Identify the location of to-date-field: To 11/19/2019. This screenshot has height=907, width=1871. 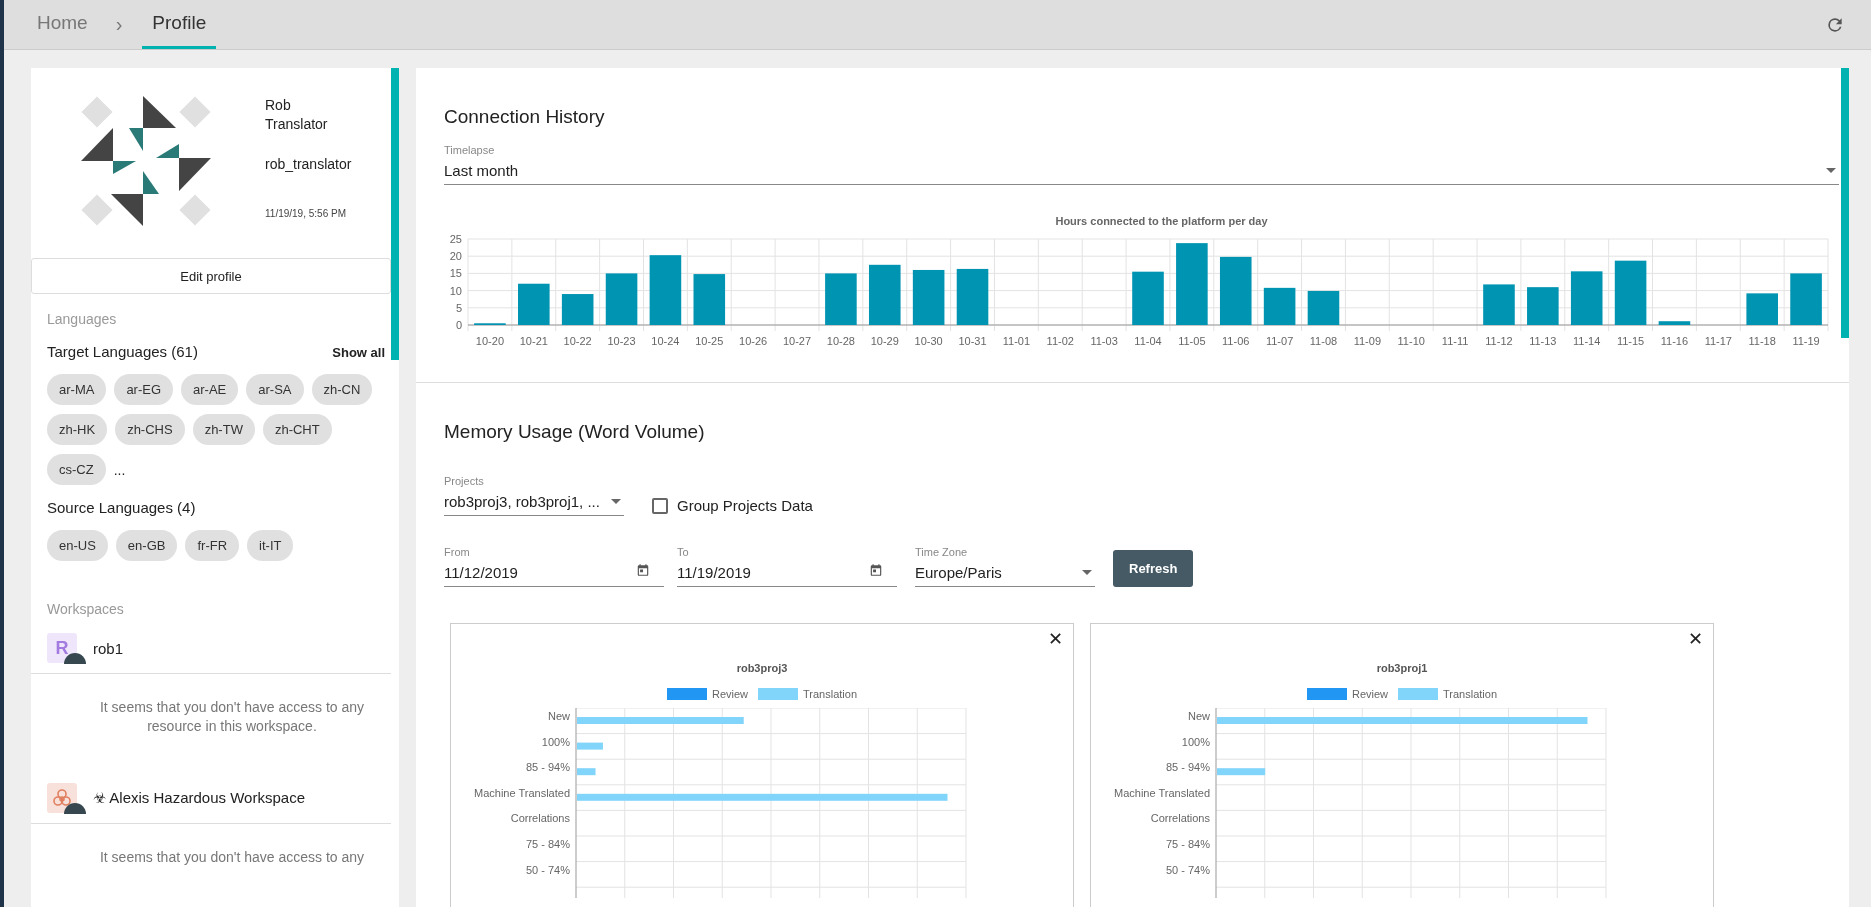
(787, 566).